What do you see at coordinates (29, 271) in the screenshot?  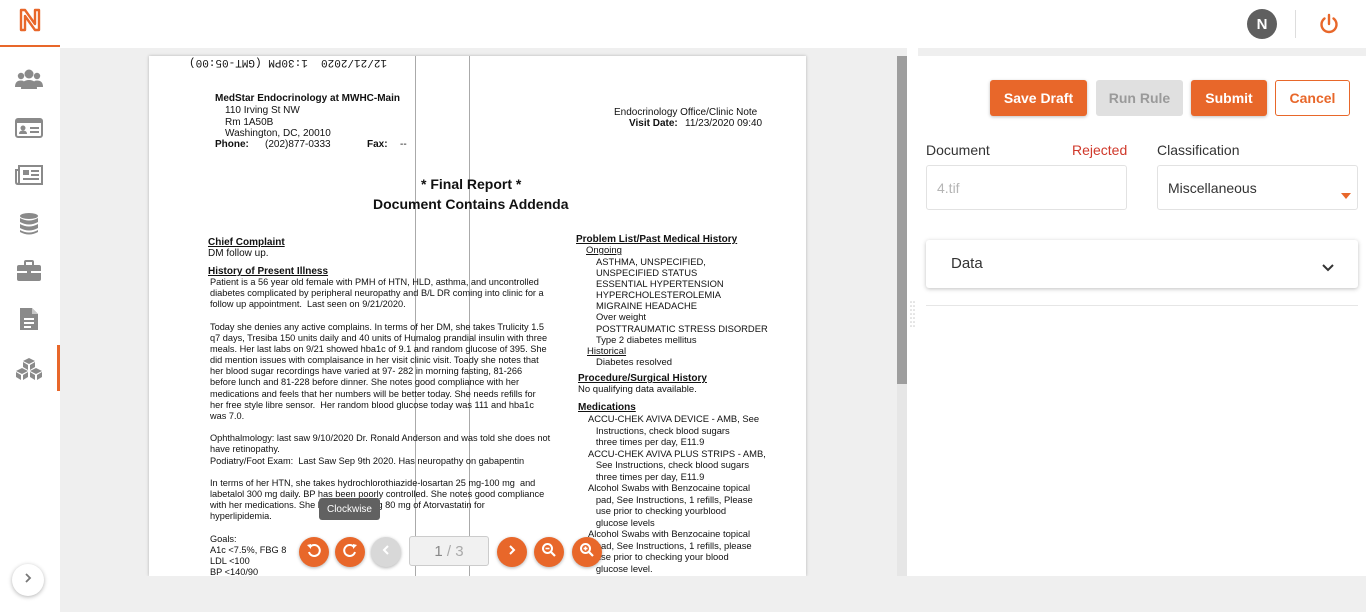 I see `briefcase-icon` at bounding box center [29, 271].